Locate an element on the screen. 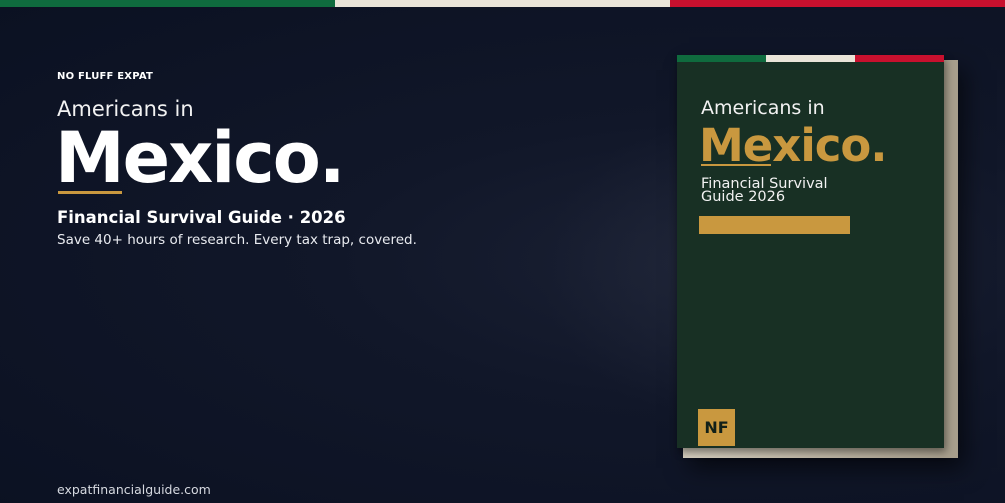  hero-subtitle: Financial Survival Guide · 2026 is located at coordinates (201, 217).